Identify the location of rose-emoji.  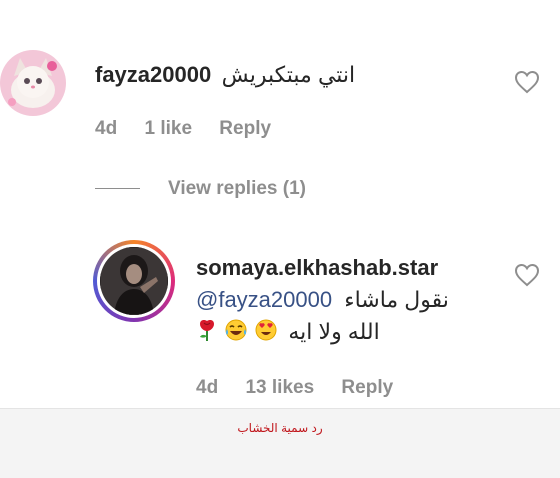
(207, 333).